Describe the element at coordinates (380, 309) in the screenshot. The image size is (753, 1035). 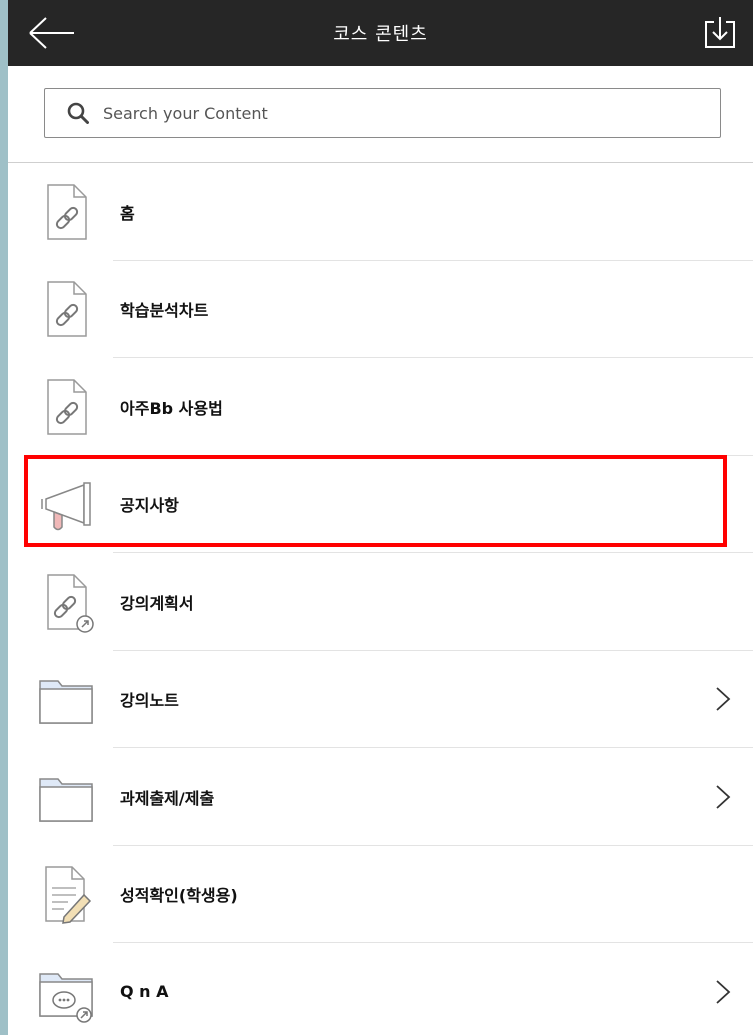
I see `list-item: 학습분석차트` at that location.